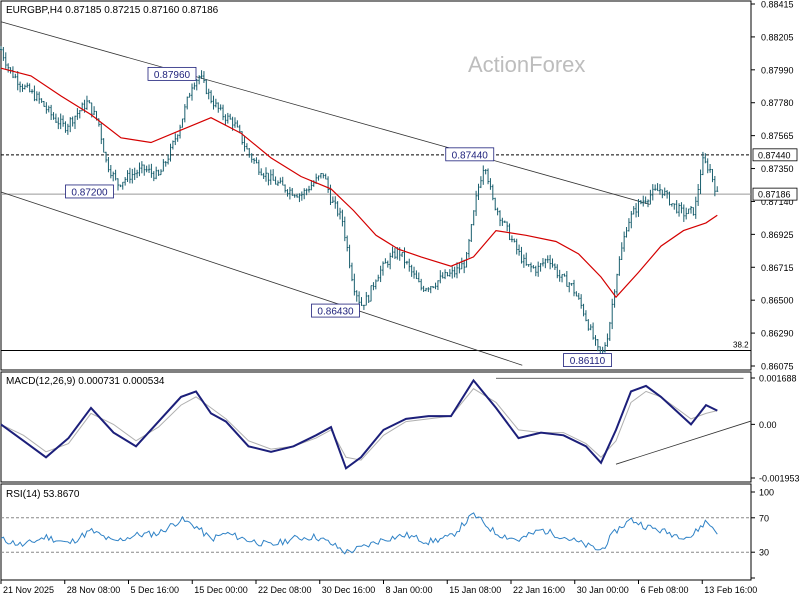 The height and width of the screenshot is (600, 800). Describe the element at coordinates (768, 425) in the screenshot. I see `macd-y-label: 0.00` at that location.